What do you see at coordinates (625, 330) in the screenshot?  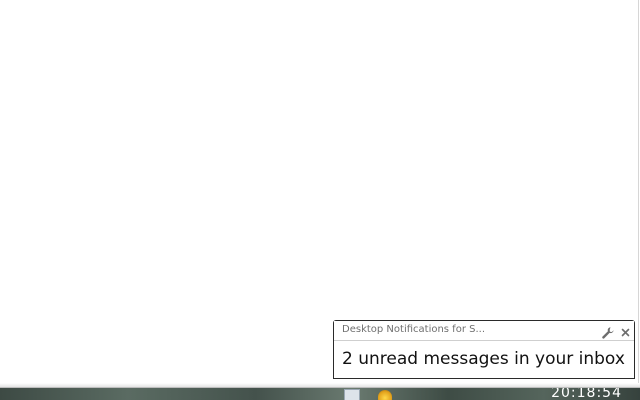 I see `close-icon` at bounding box center [625, 330].